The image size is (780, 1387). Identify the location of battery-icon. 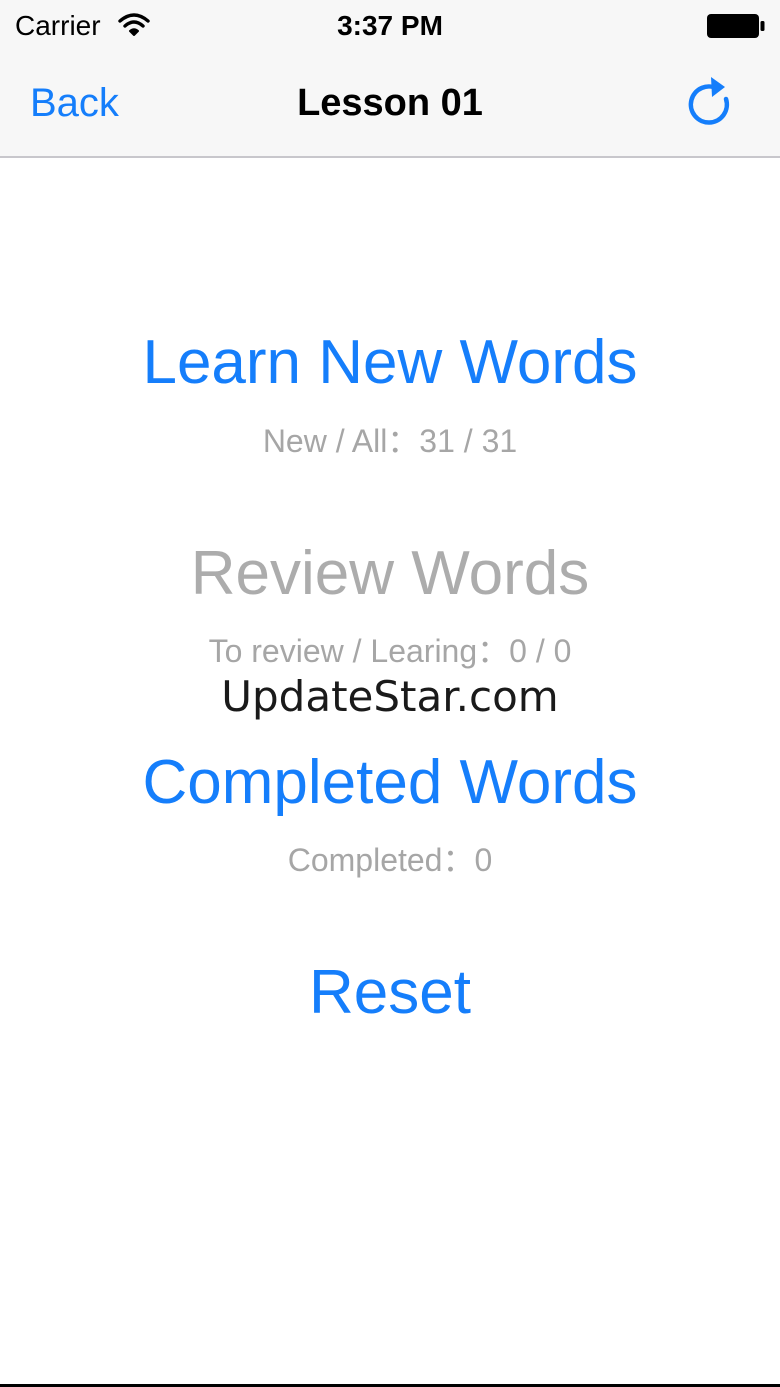
(736, 26).